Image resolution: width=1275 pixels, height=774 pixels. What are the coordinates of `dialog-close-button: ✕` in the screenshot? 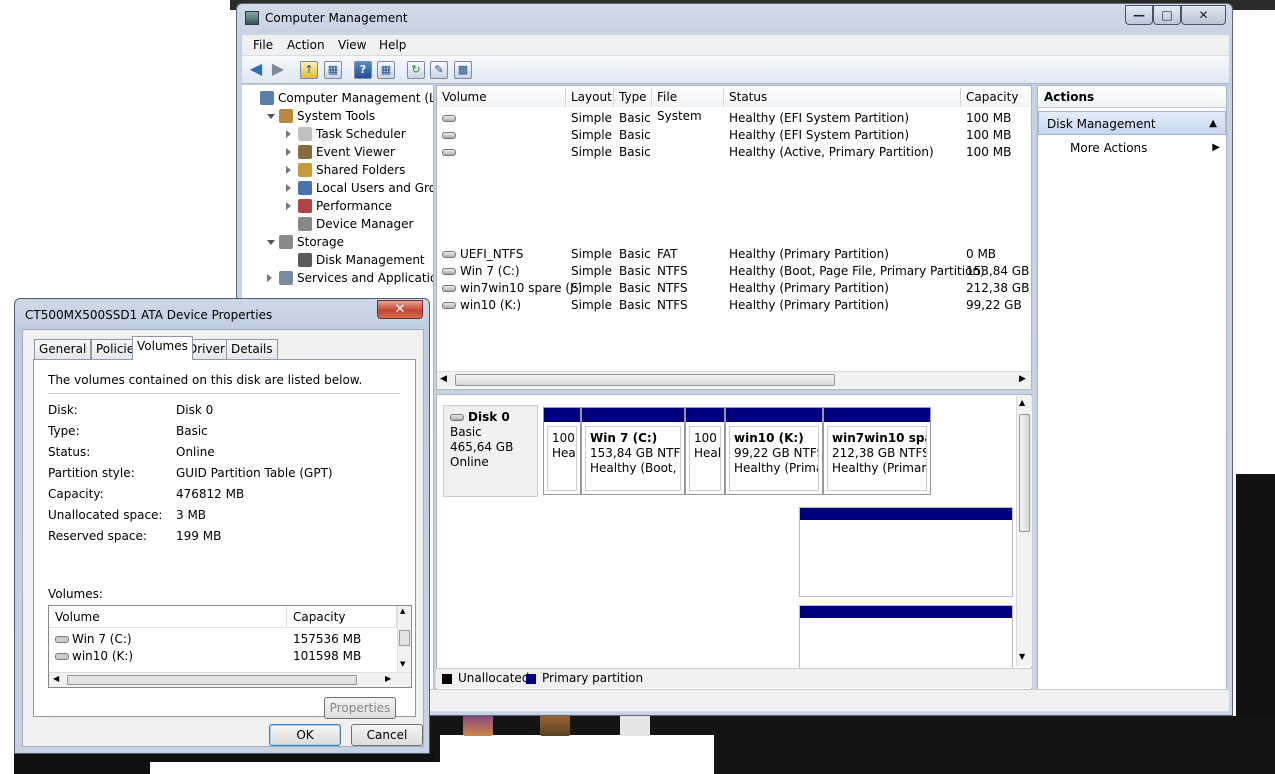 It's located at (400, 309).